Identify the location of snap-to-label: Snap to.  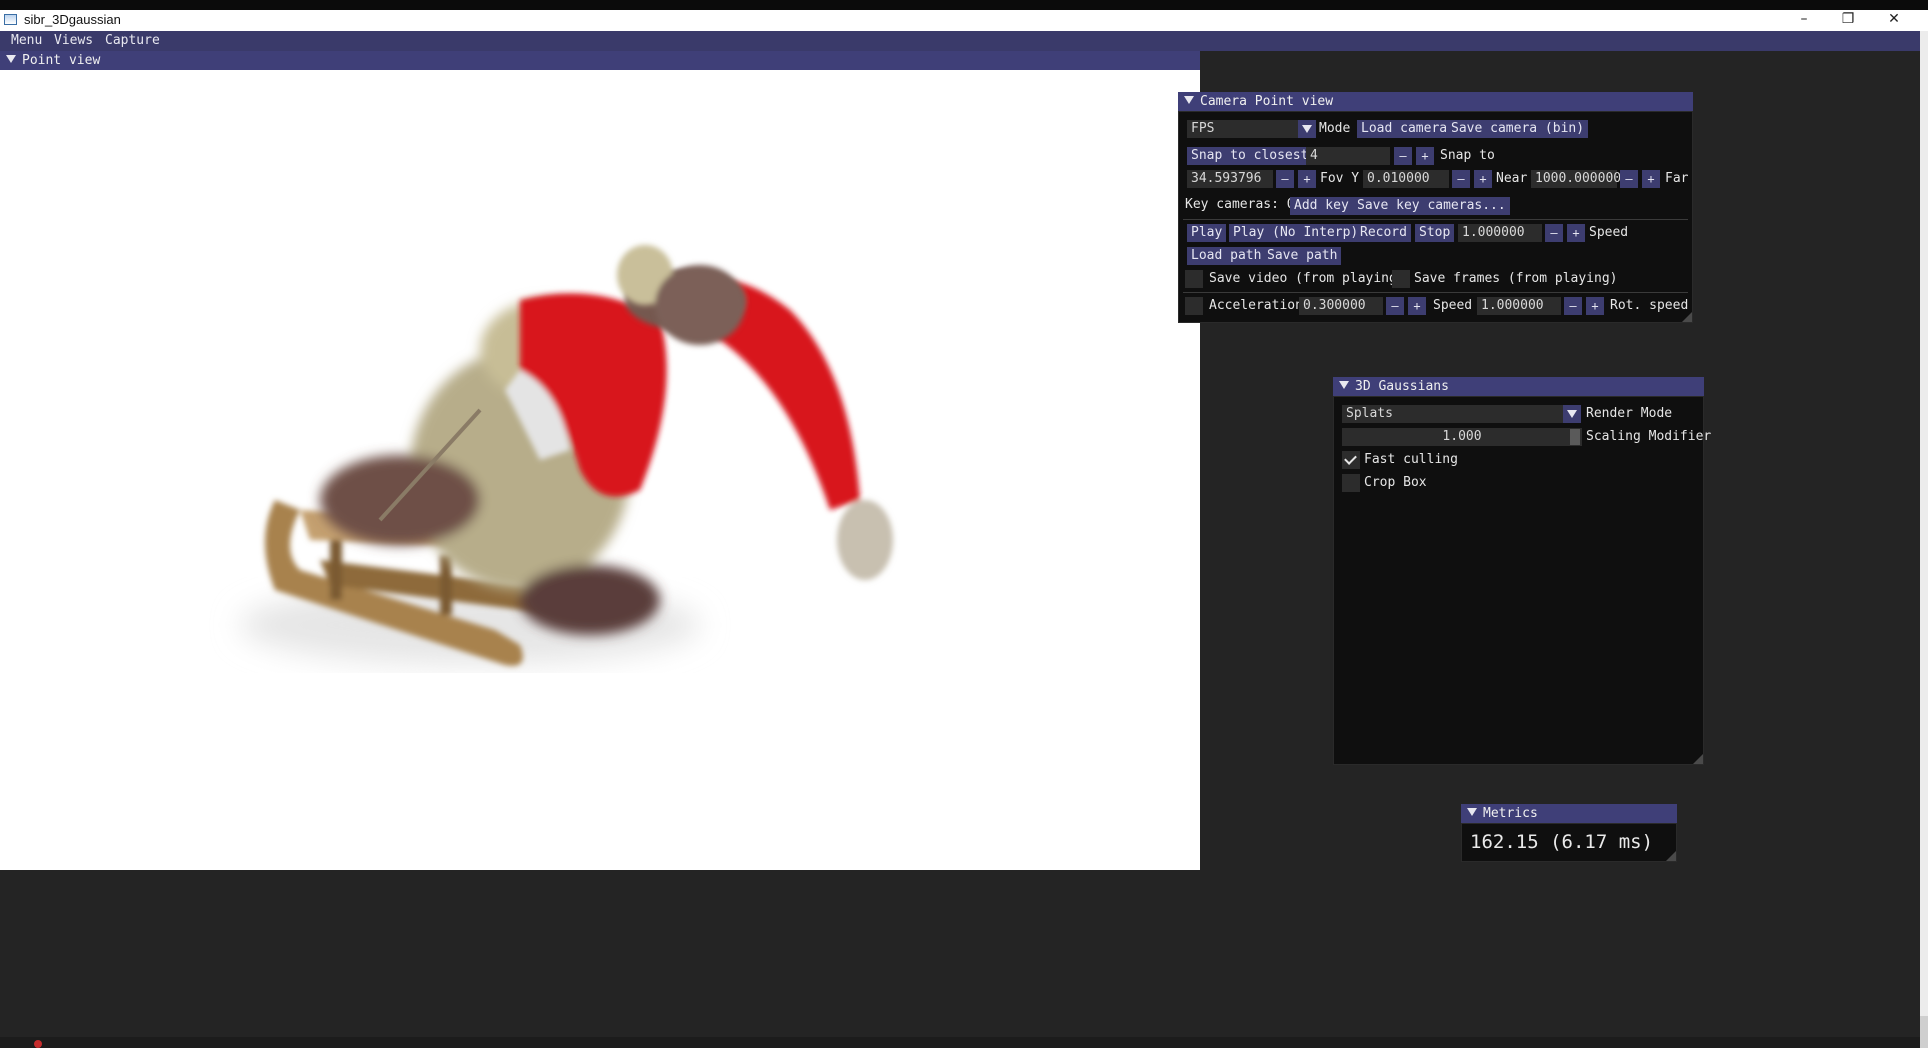
(1467, 155).